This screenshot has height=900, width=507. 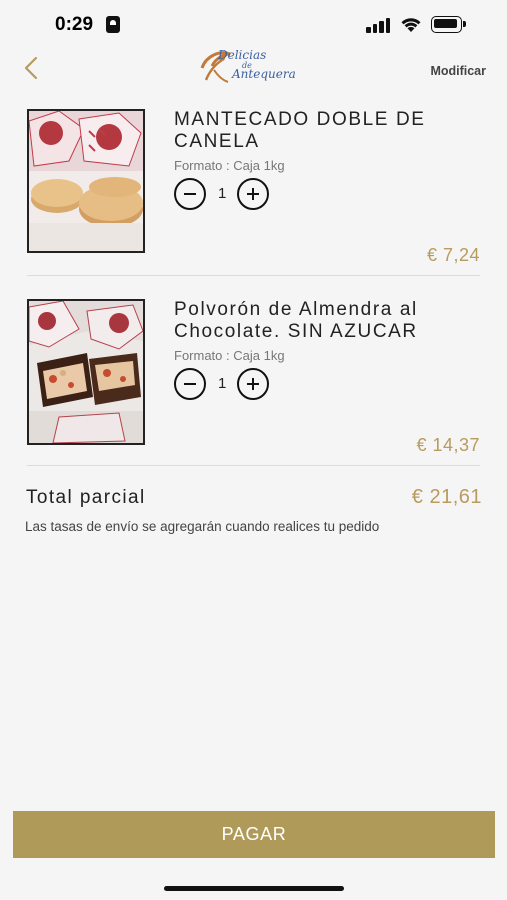 What do you see at coordinates (113, 24) in the screenshot?
I see `contact-card-icon` at bounding box center [113, 24].